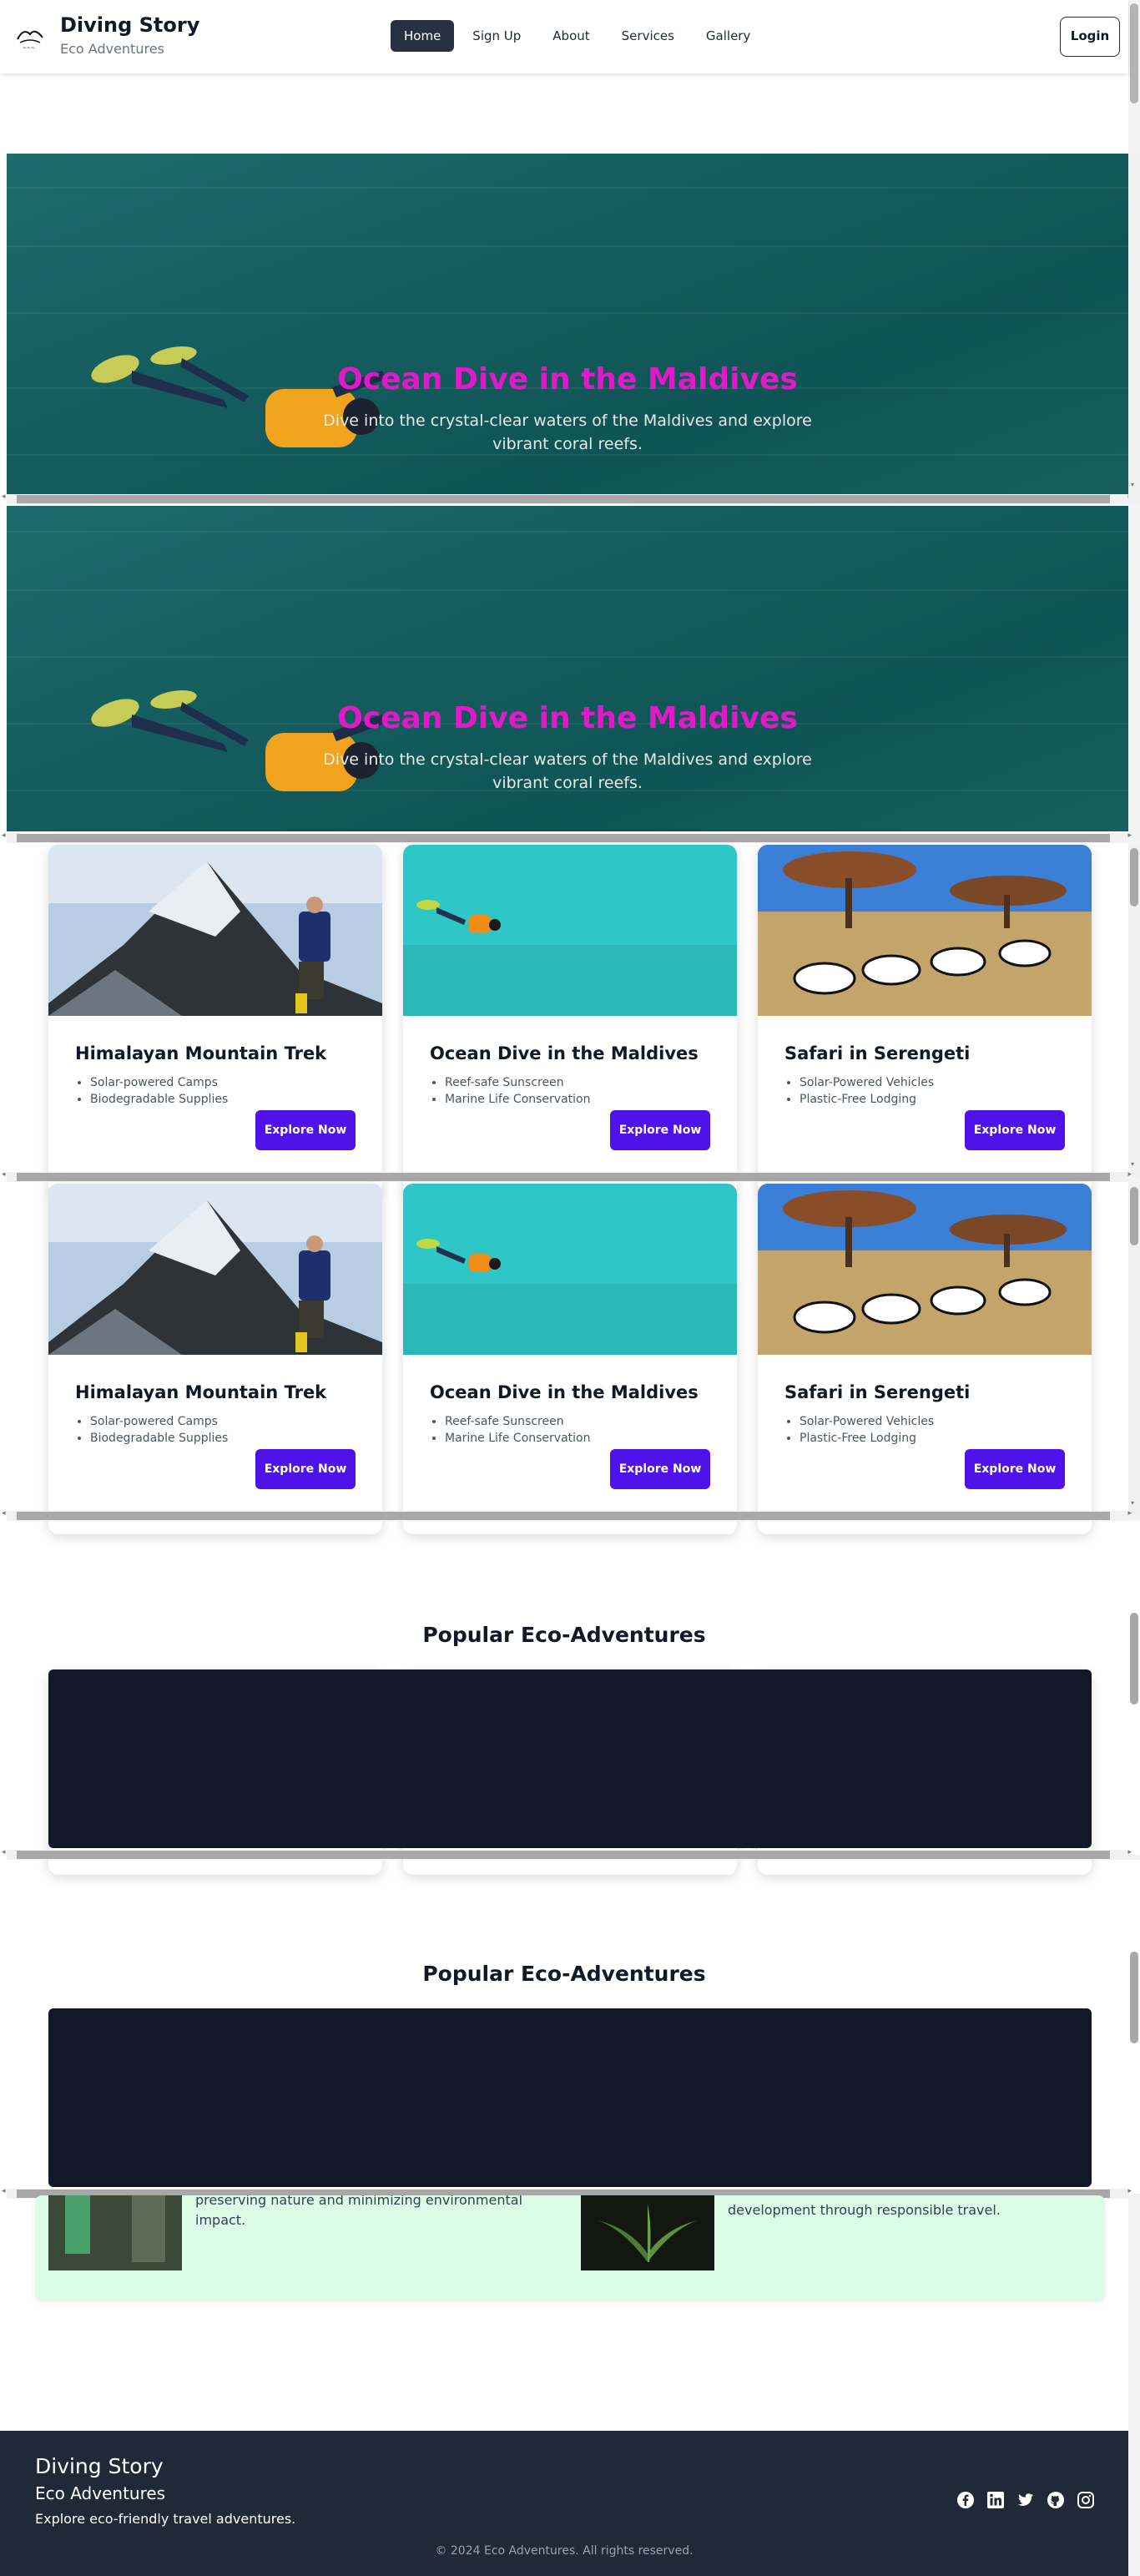  Describe the element at coordinates (115, 2232) in the screenshot. I see `eco-image-left` at that location.